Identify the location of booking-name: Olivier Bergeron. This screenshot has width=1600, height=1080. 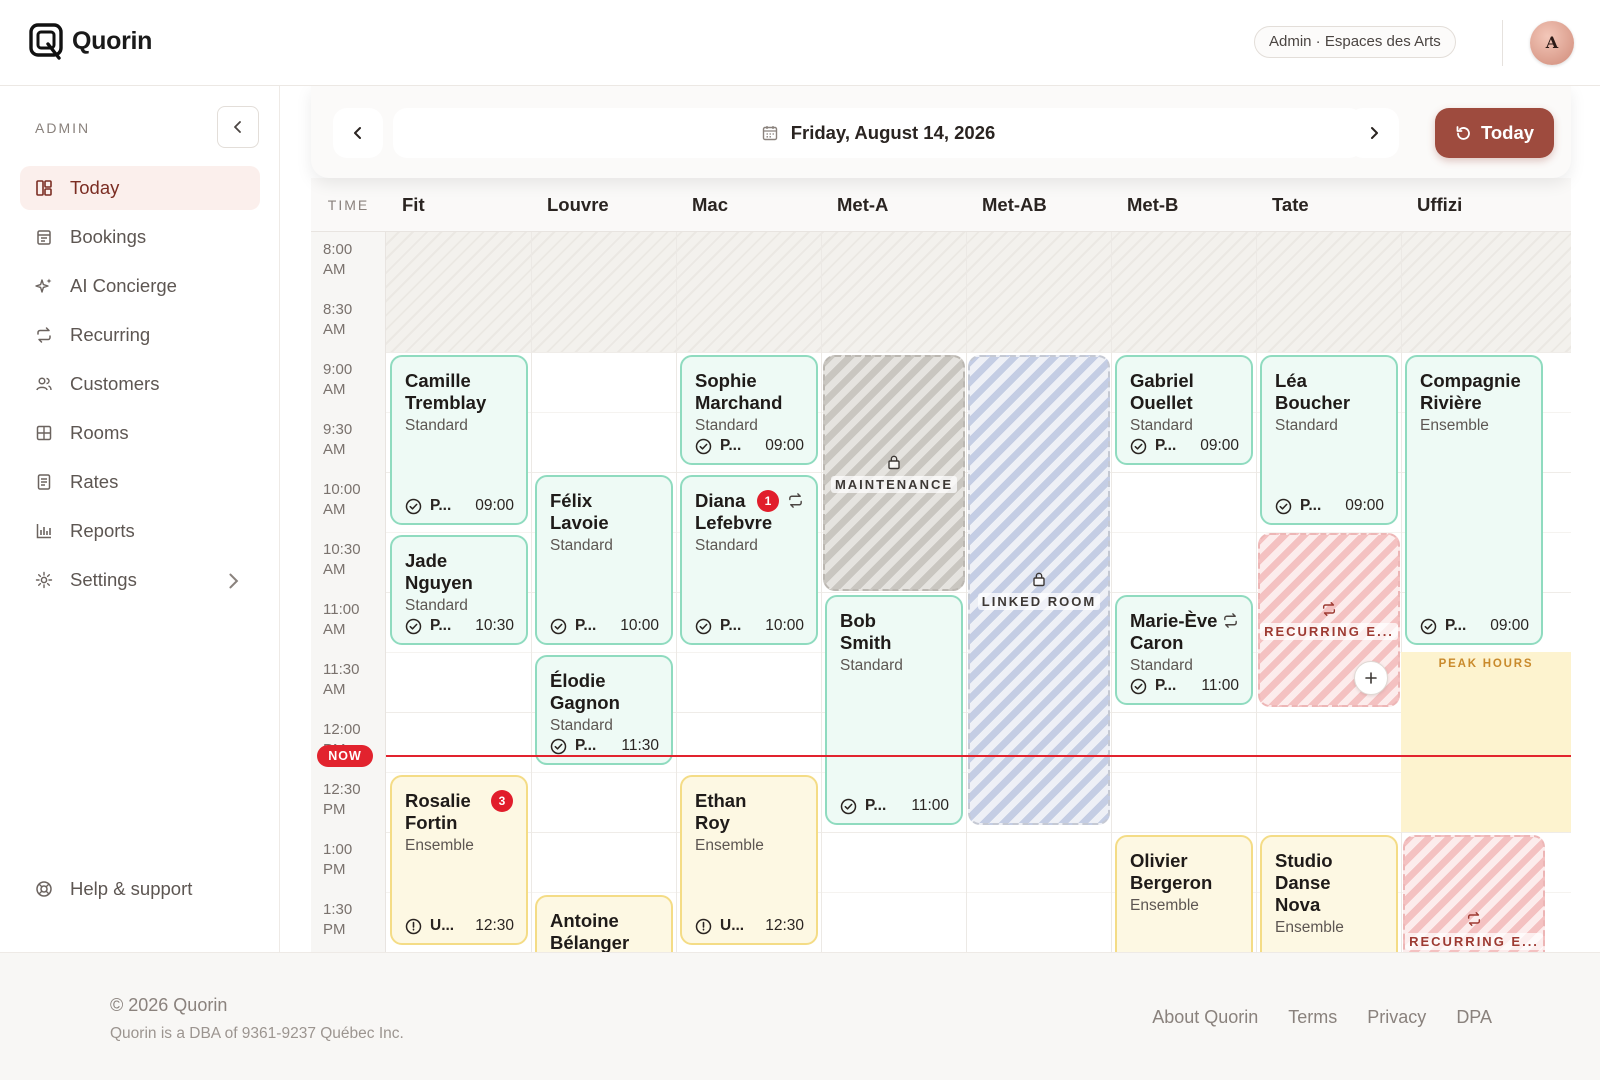
(1171, 871).